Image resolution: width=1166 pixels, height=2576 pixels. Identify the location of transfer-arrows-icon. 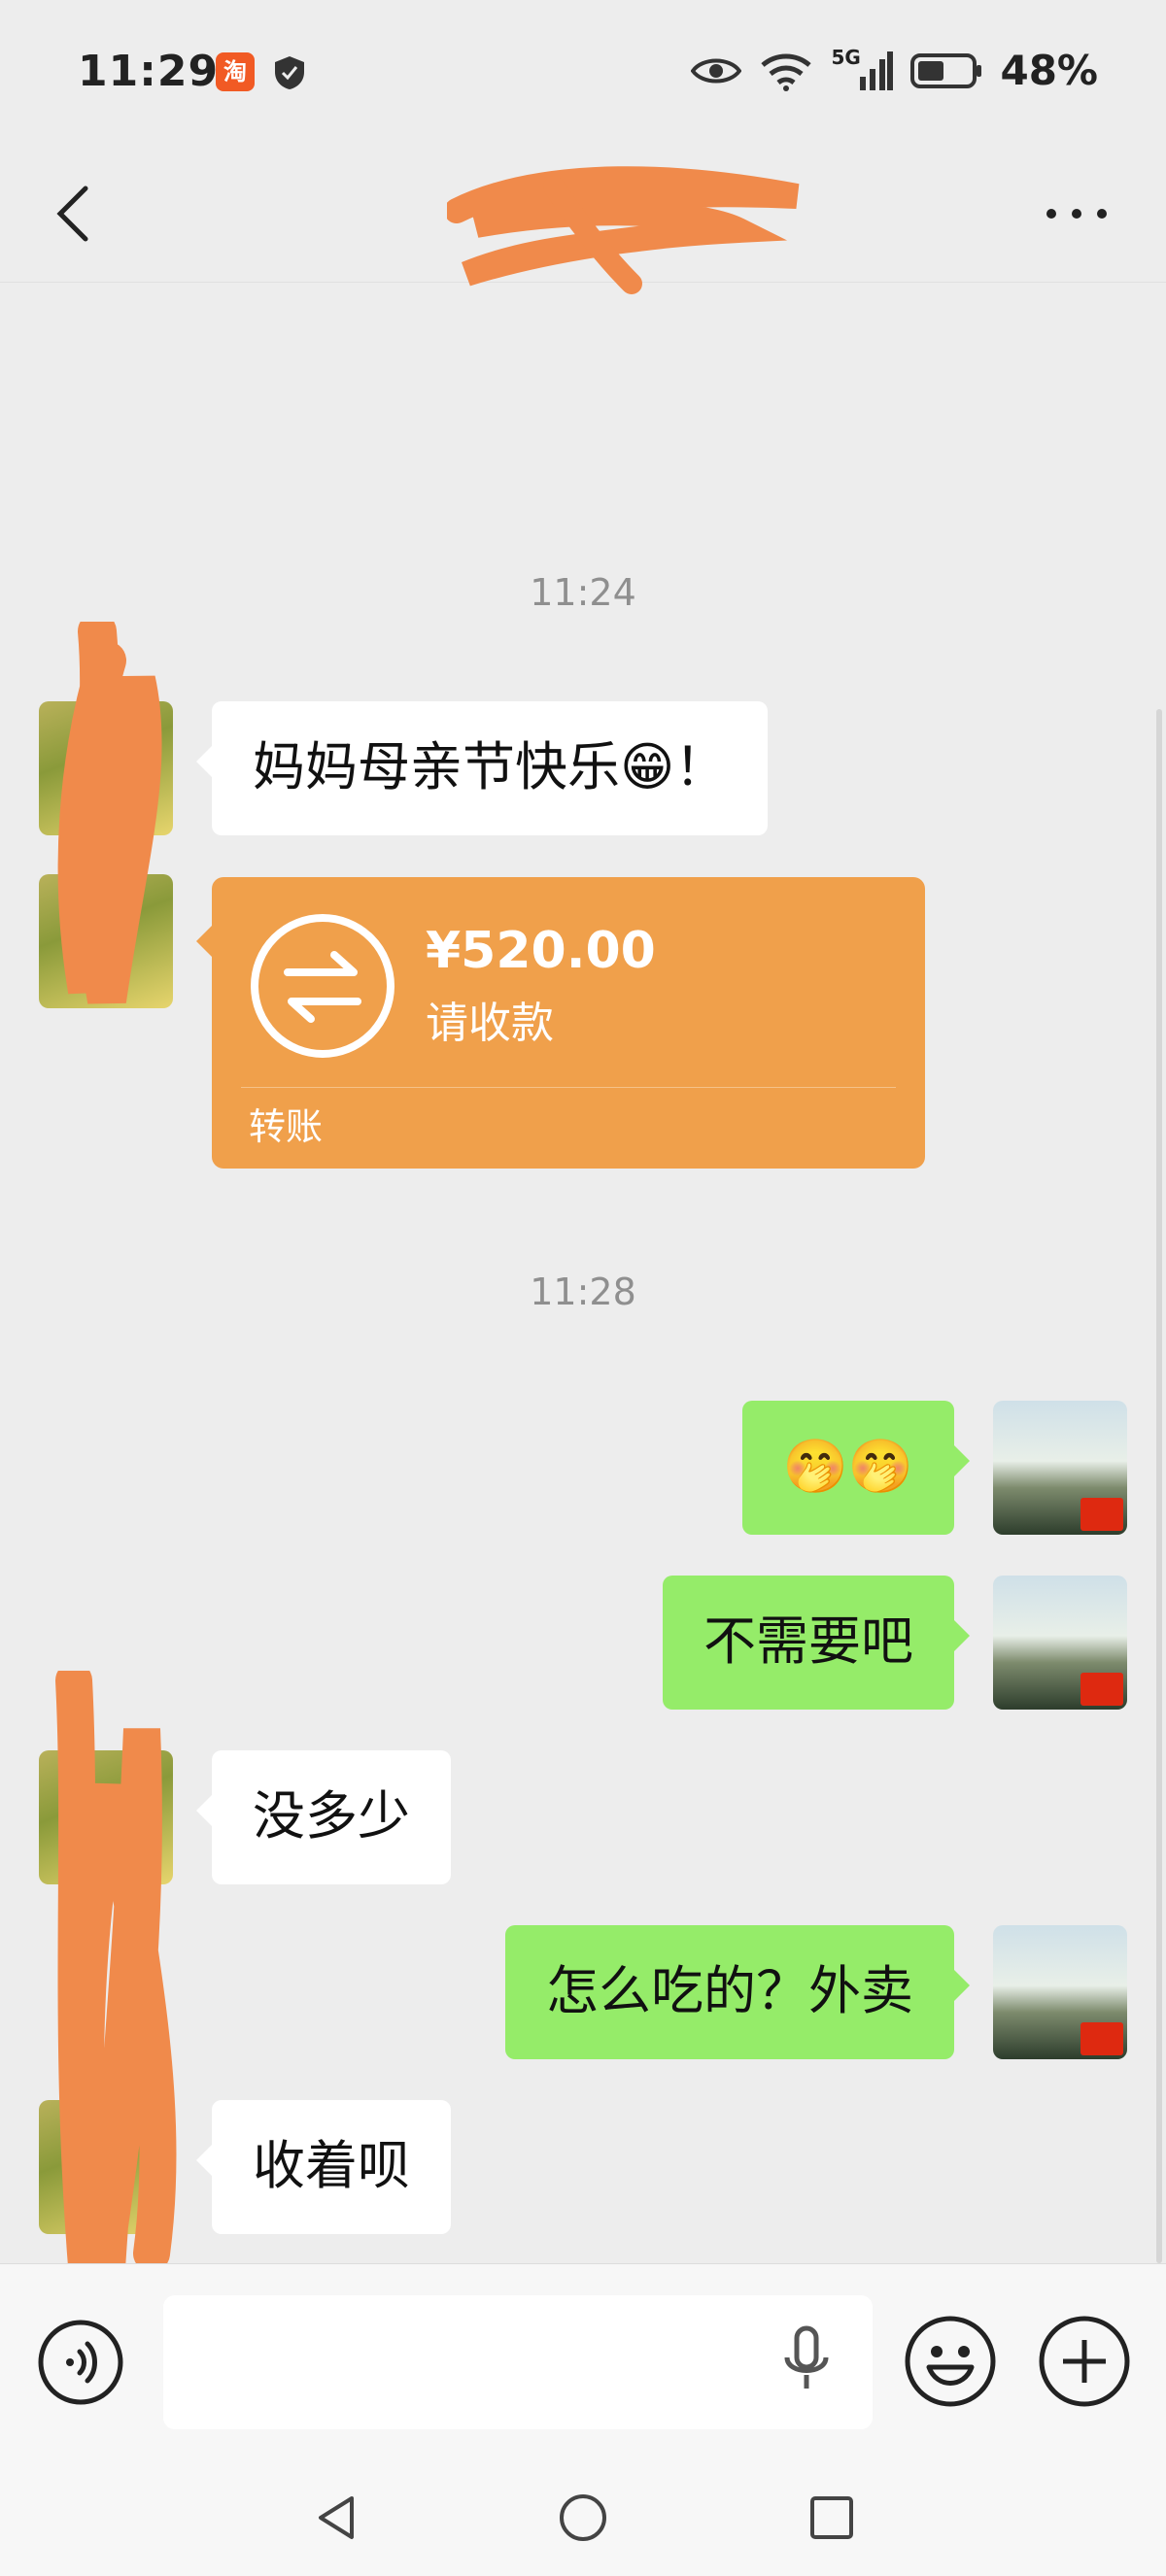
(322, 986).